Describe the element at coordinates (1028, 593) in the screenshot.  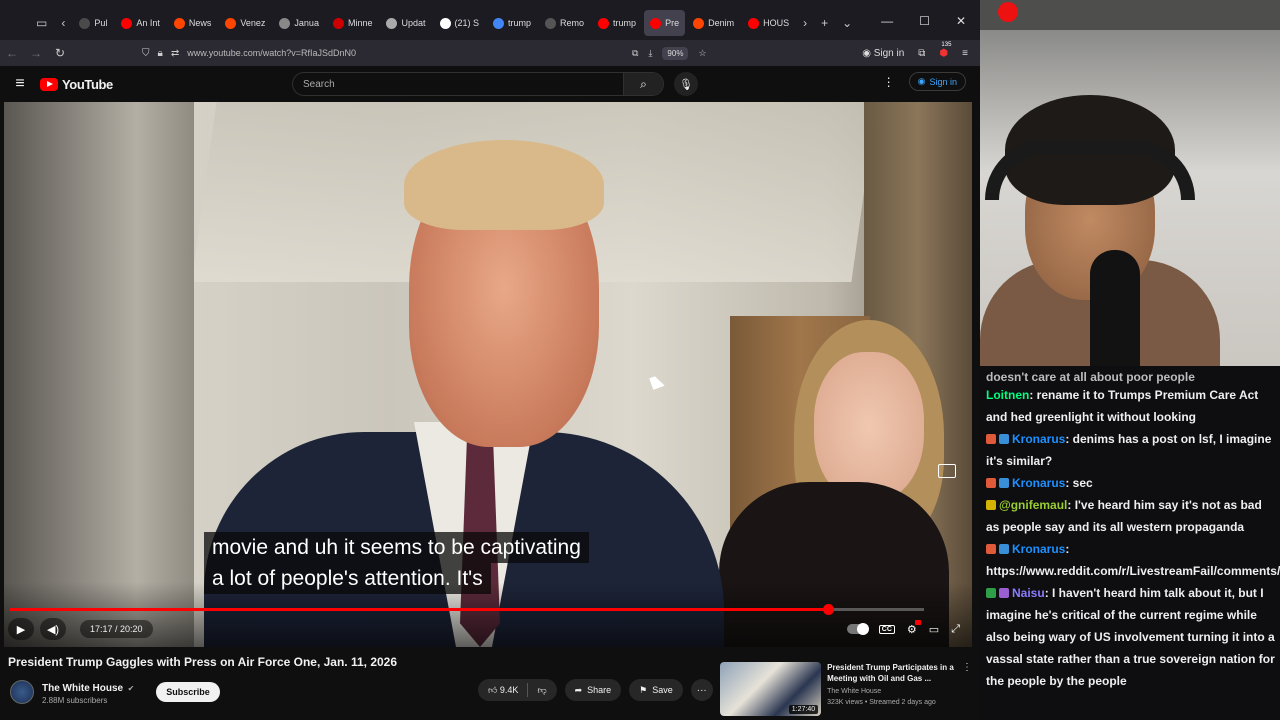
I see `chat-username: Naisu` at that location.